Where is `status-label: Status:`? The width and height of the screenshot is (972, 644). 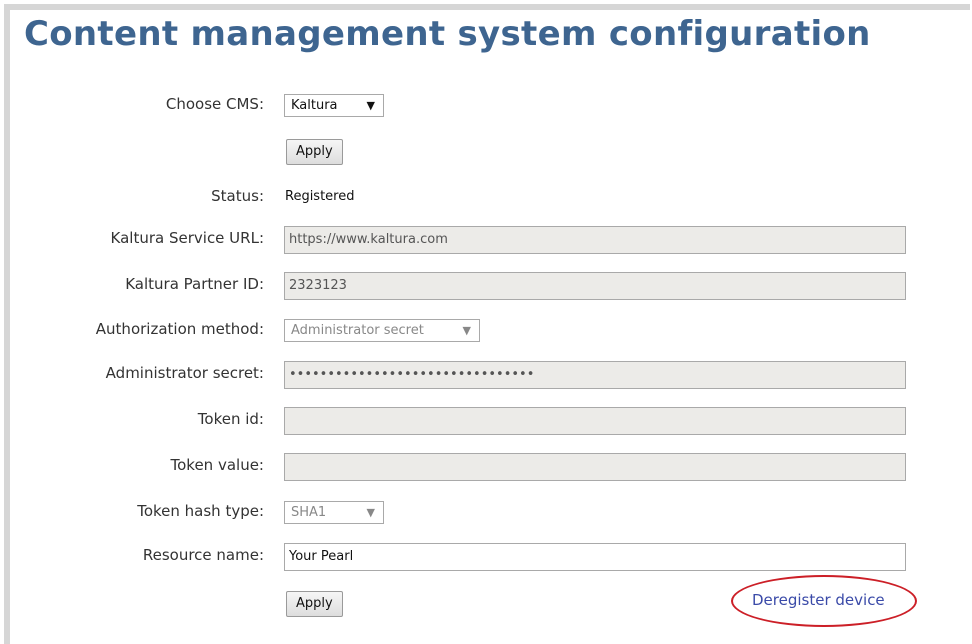 status-label: Status: is located at coordinates (237, 196).